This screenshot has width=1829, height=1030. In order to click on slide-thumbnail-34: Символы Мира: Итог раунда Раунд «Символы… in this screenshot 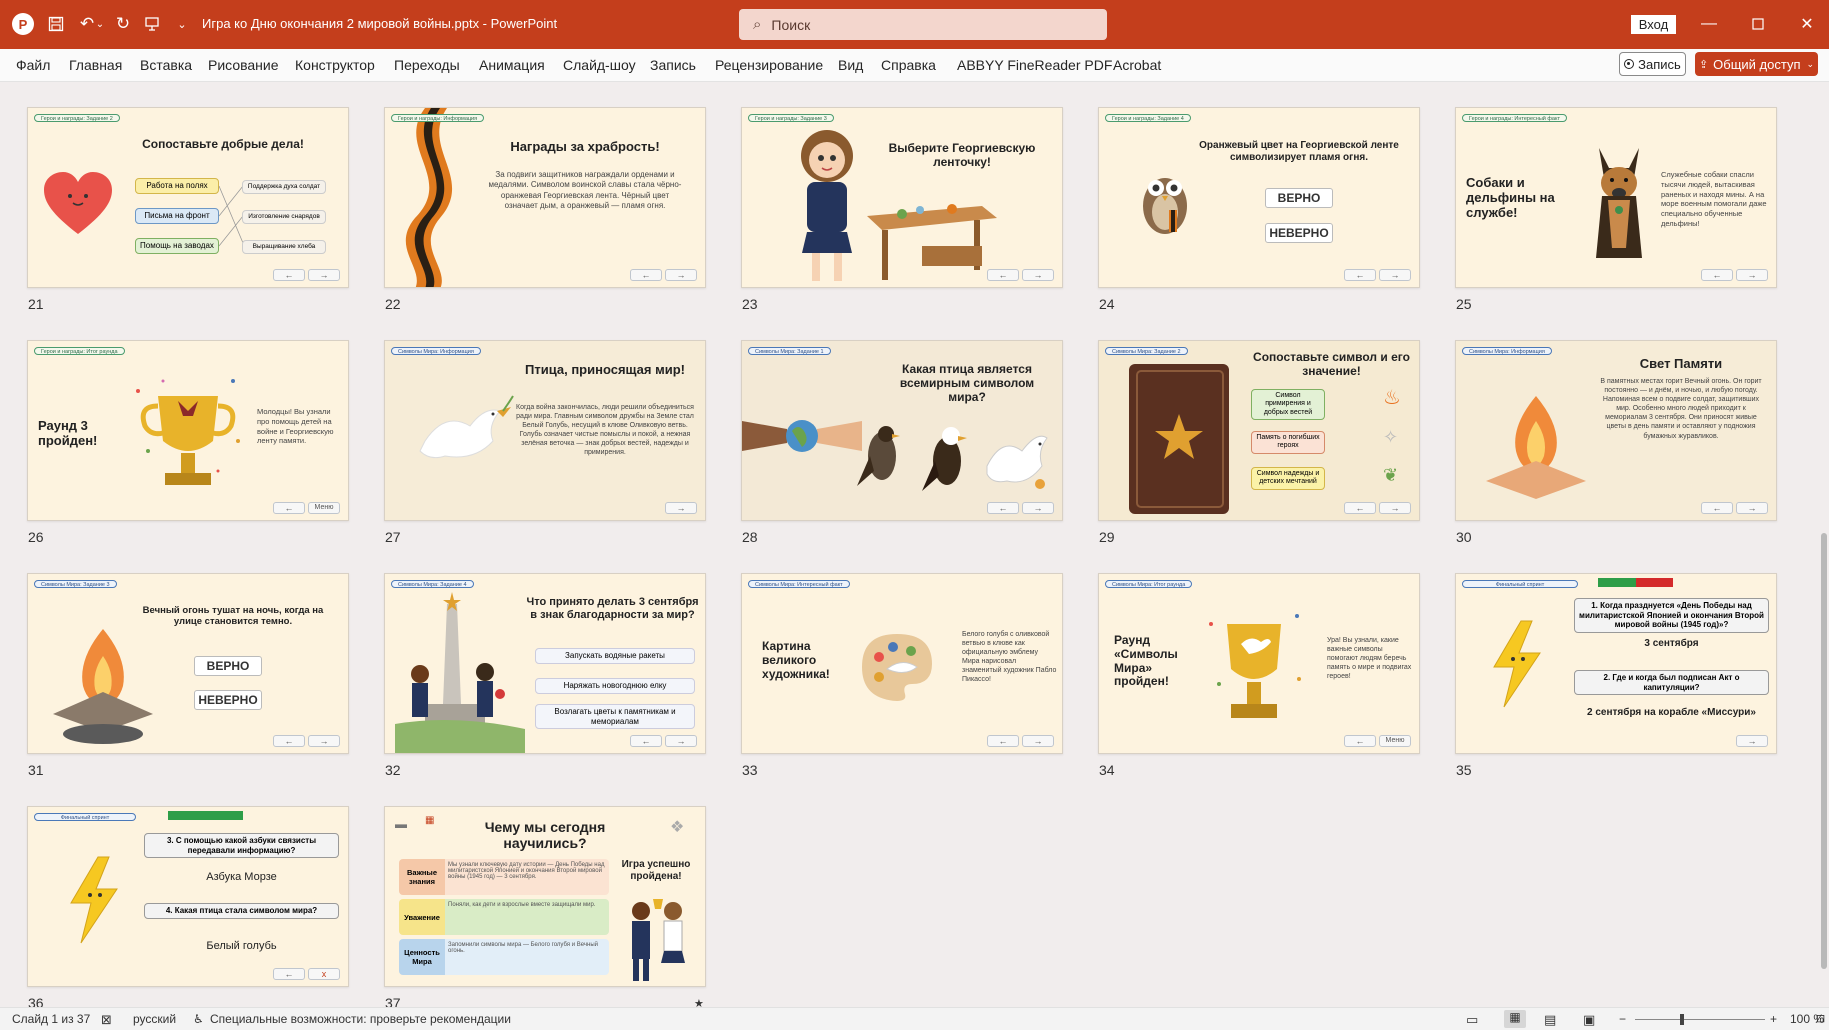, I will do `click(1259, 663)`.